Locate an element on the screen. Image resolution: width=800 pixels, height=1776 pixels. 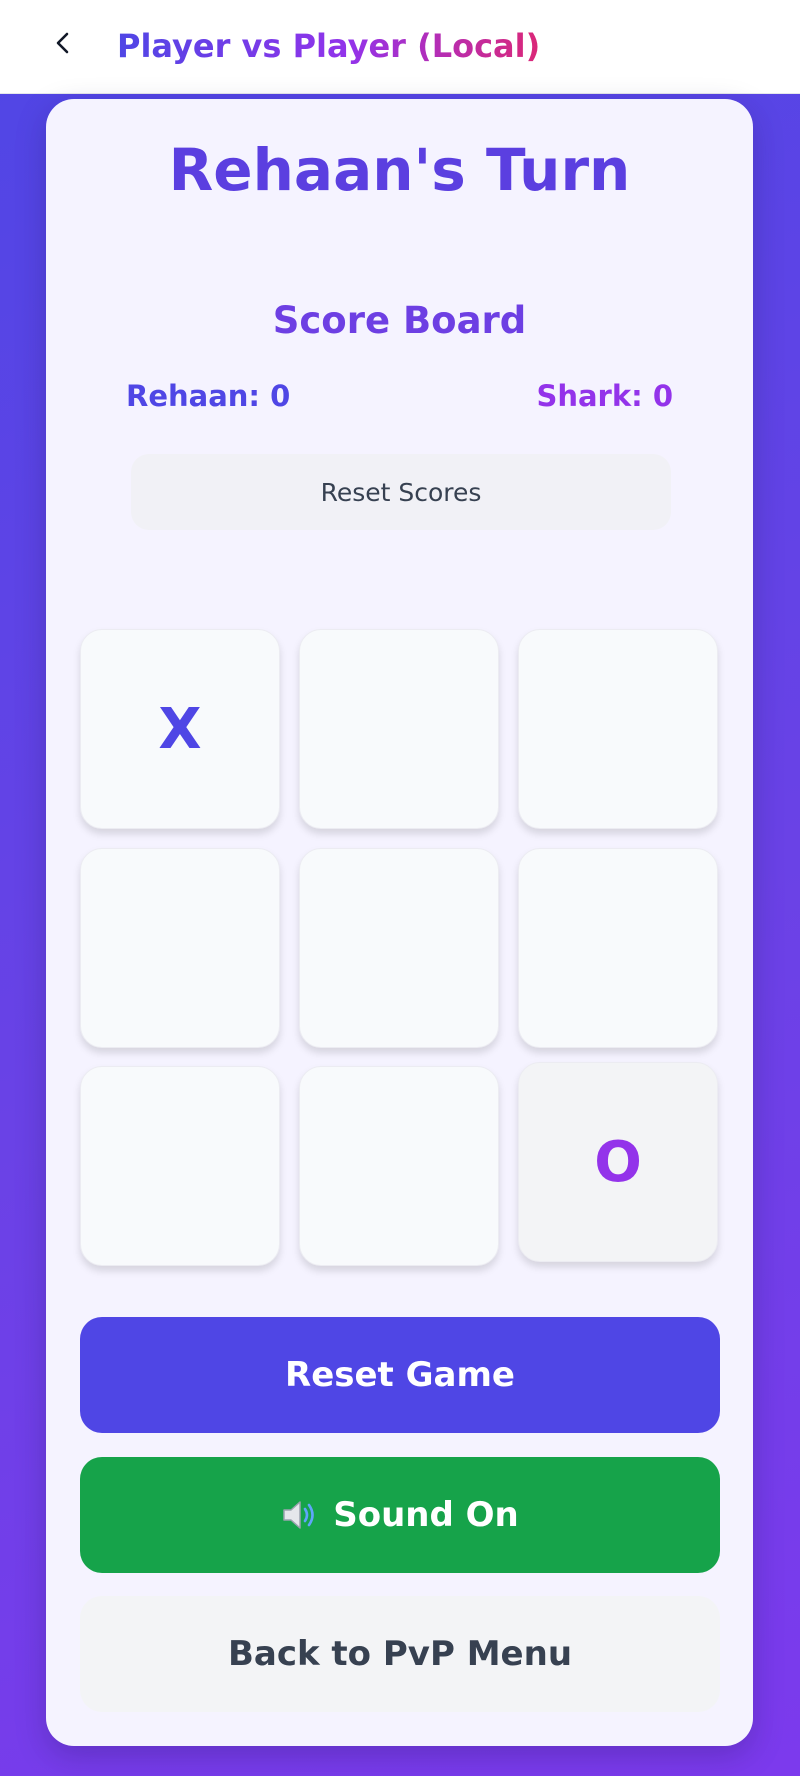
back-to-menu-button: Back to PvP Menu is located at coordinates (400, 1654).